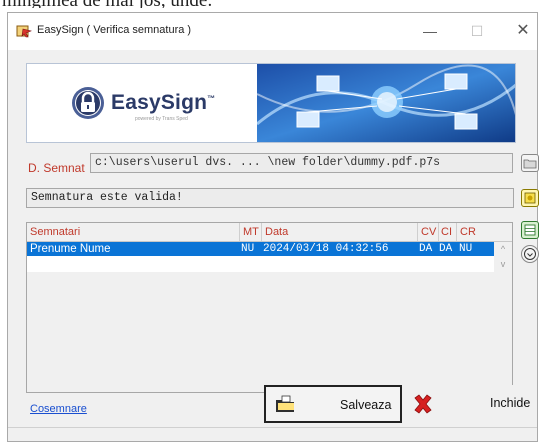 Image resolution: width=542 pixels, height=445 pixels. I want to click on table-scrollbar: ^ v, so click(503, 257).